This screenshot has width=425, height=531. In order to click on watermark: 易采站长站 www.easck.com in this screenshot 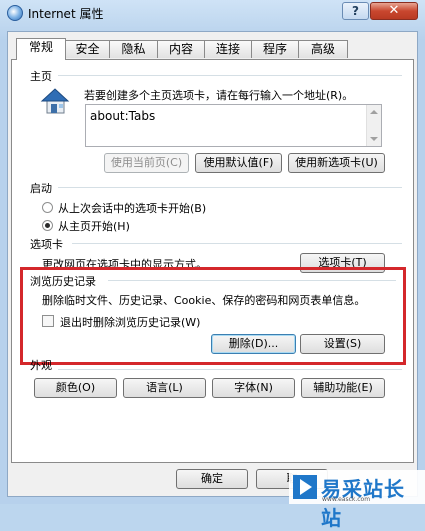, I will do `click(357, 500)`.